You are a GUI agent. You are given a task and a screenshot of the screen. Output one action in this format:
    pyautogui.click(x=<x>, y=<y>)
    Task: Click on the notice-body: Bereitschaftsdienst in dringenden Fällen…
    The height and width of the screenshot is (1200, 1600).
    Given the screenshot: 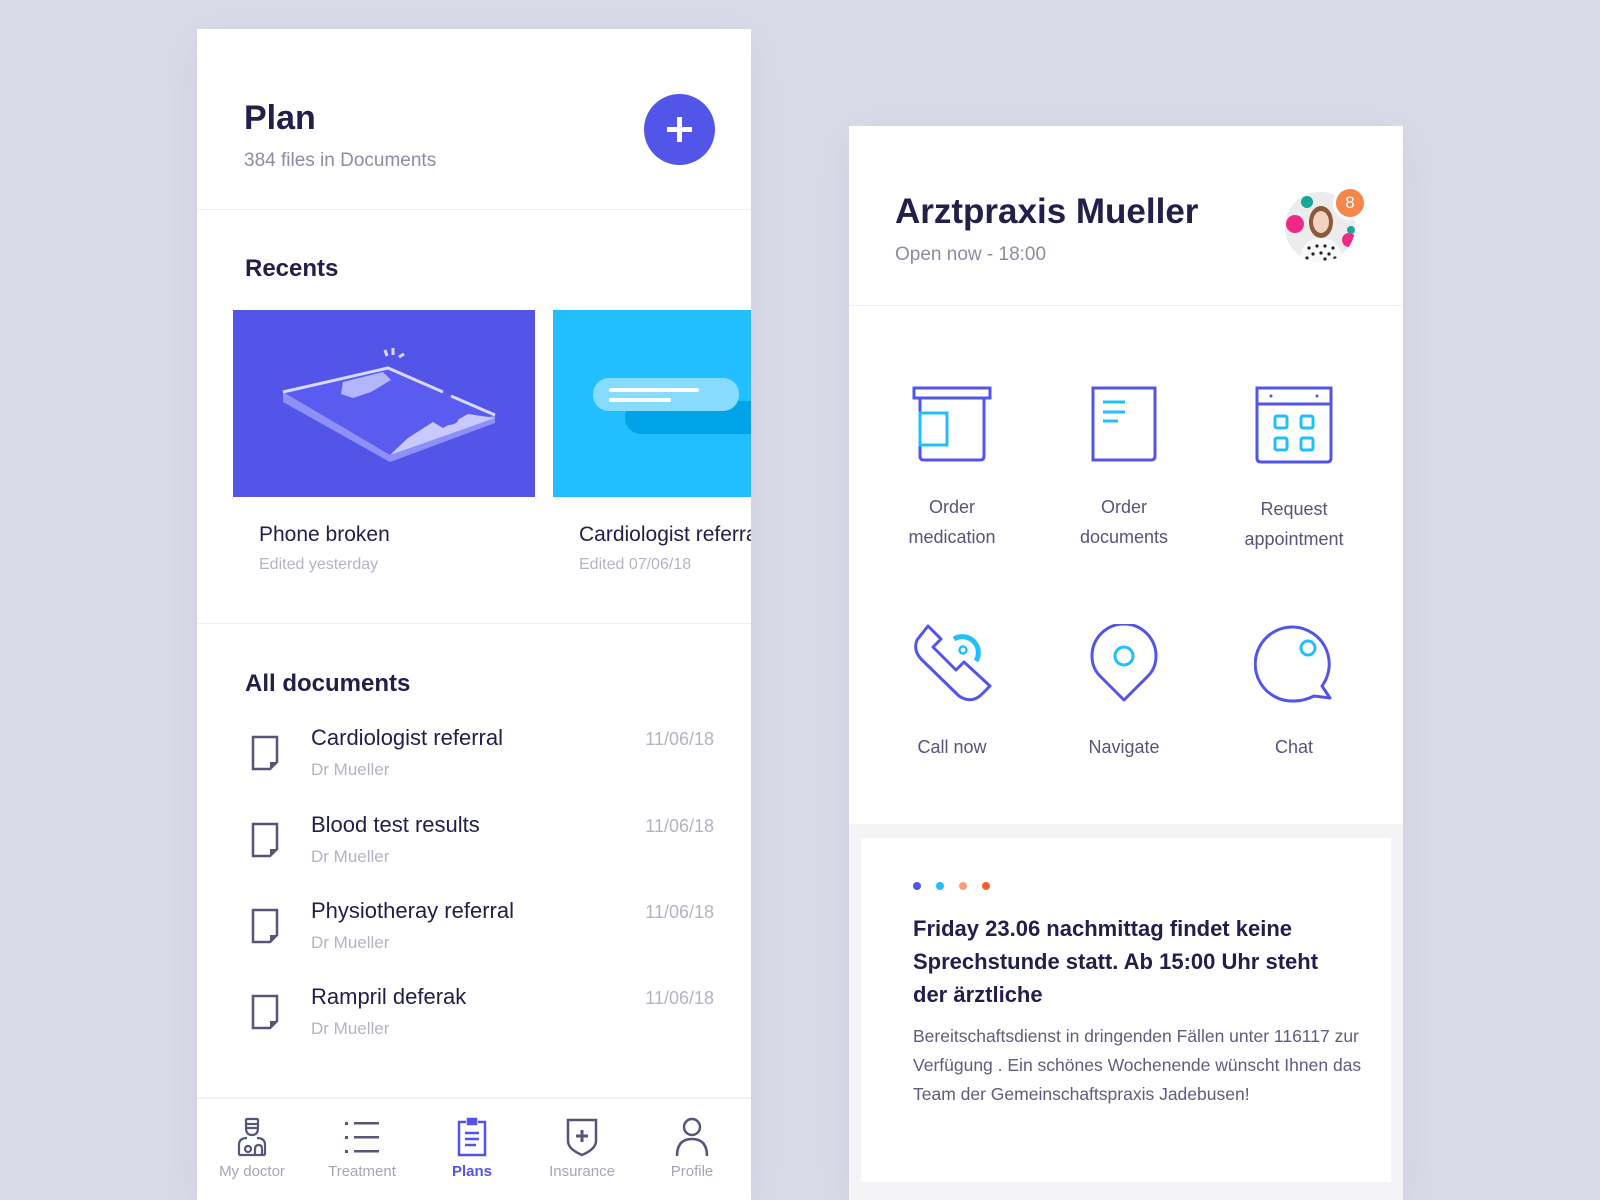 What is the action you would take?
    pyautogui.click(x=1137, y=1065)
    